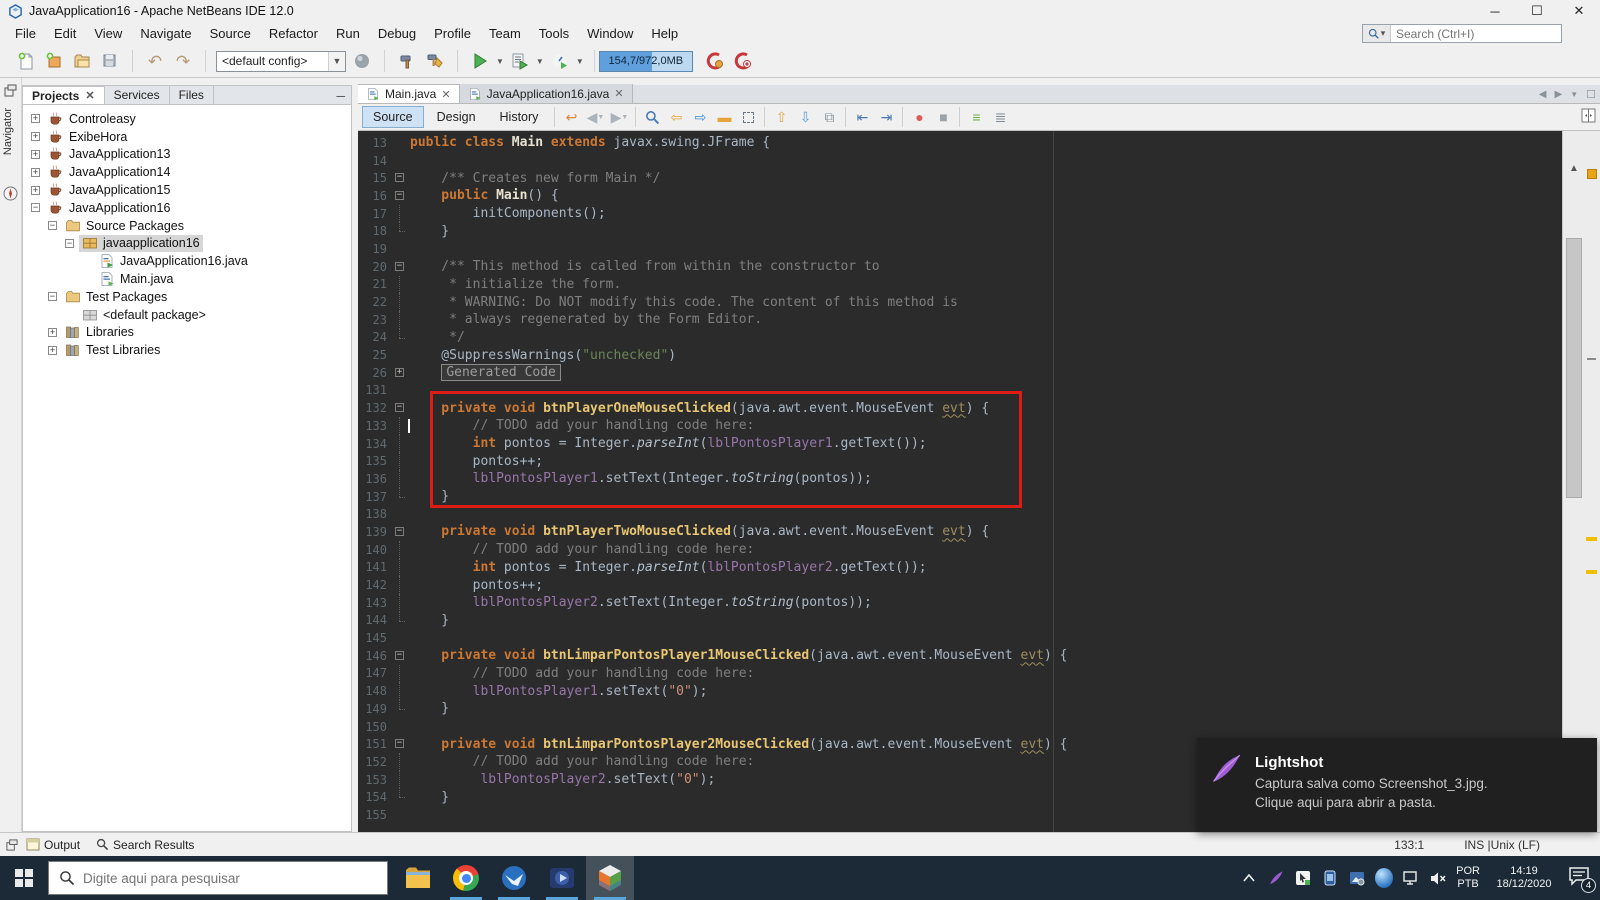 This screenshot has height=900, width=1600. What do you see at coordinates (187, 172) in the screenshot?
I see `tree-item-javaapplication14: + JavaApplication14` at bounding box center [187, 172].